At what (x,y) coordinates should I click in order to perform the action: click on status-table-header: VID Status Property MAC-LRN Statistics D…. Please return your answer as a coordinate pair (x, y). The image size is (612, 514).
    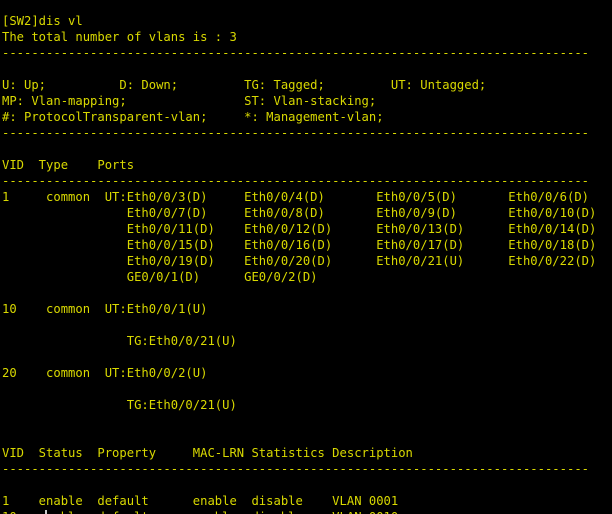
    Looking at the image, I should click on (207, 453).